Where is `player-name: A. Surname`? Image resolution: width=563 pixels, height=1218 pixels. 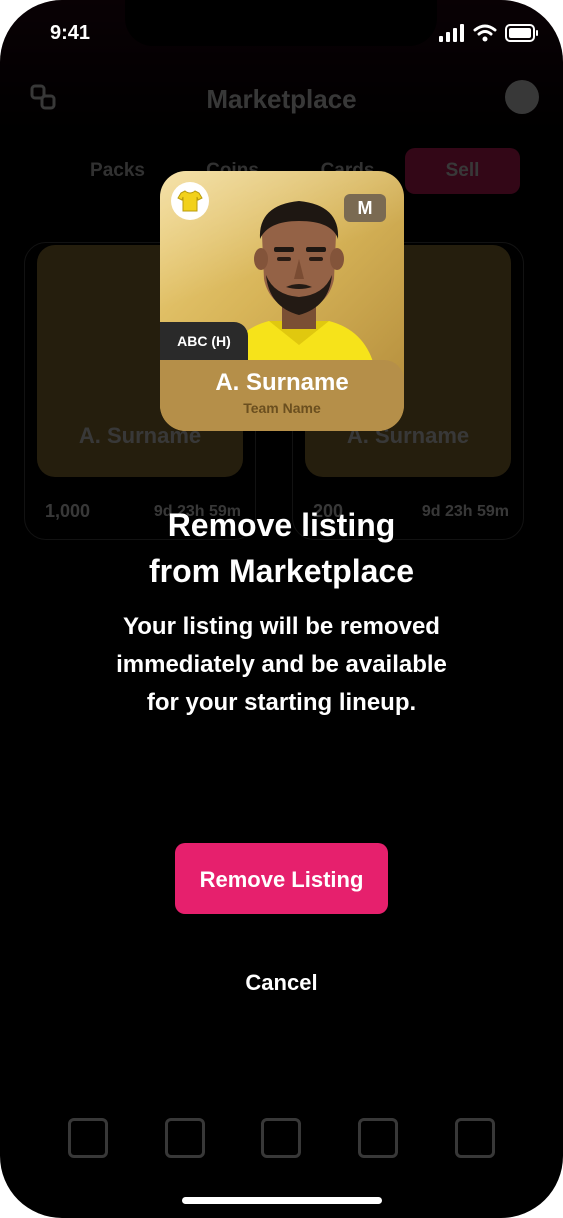 player-name: A. Surname is located at coordinates (282, 382).